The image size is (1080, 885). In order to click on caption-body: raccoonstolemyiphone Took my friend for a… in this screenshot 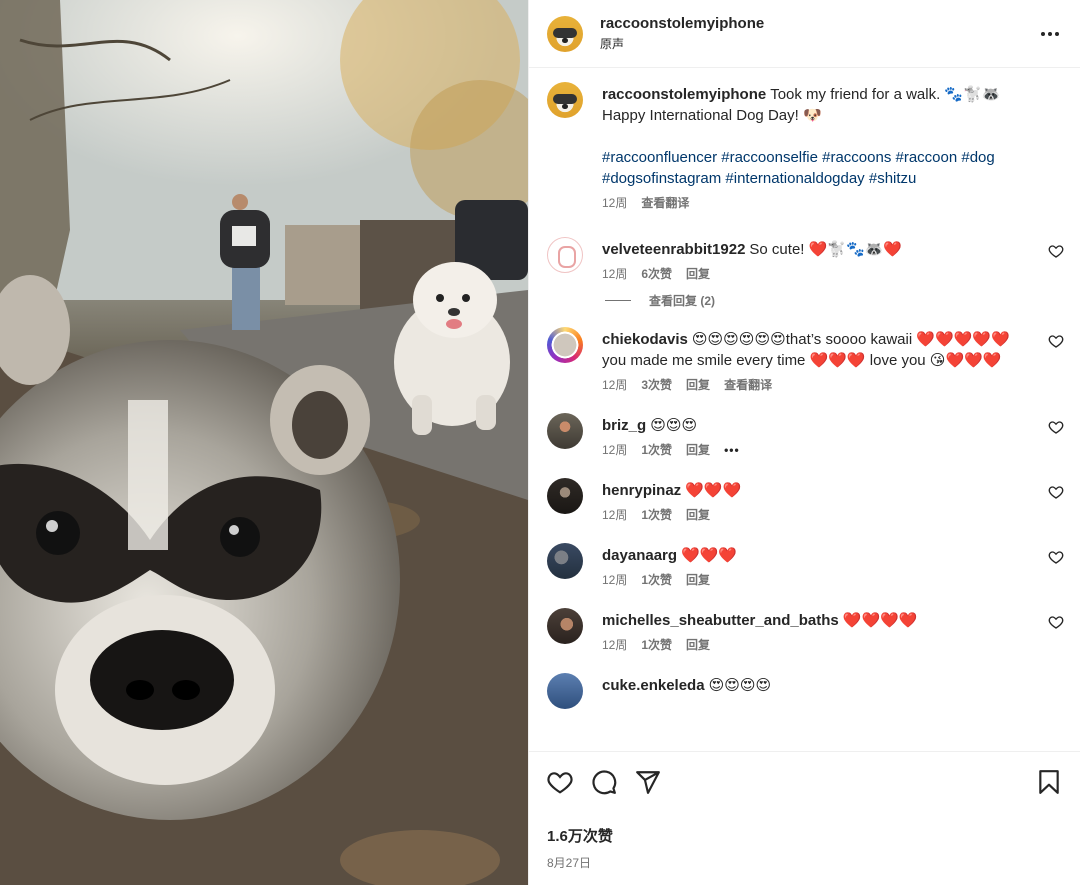, I will do `click(833, 147)`.